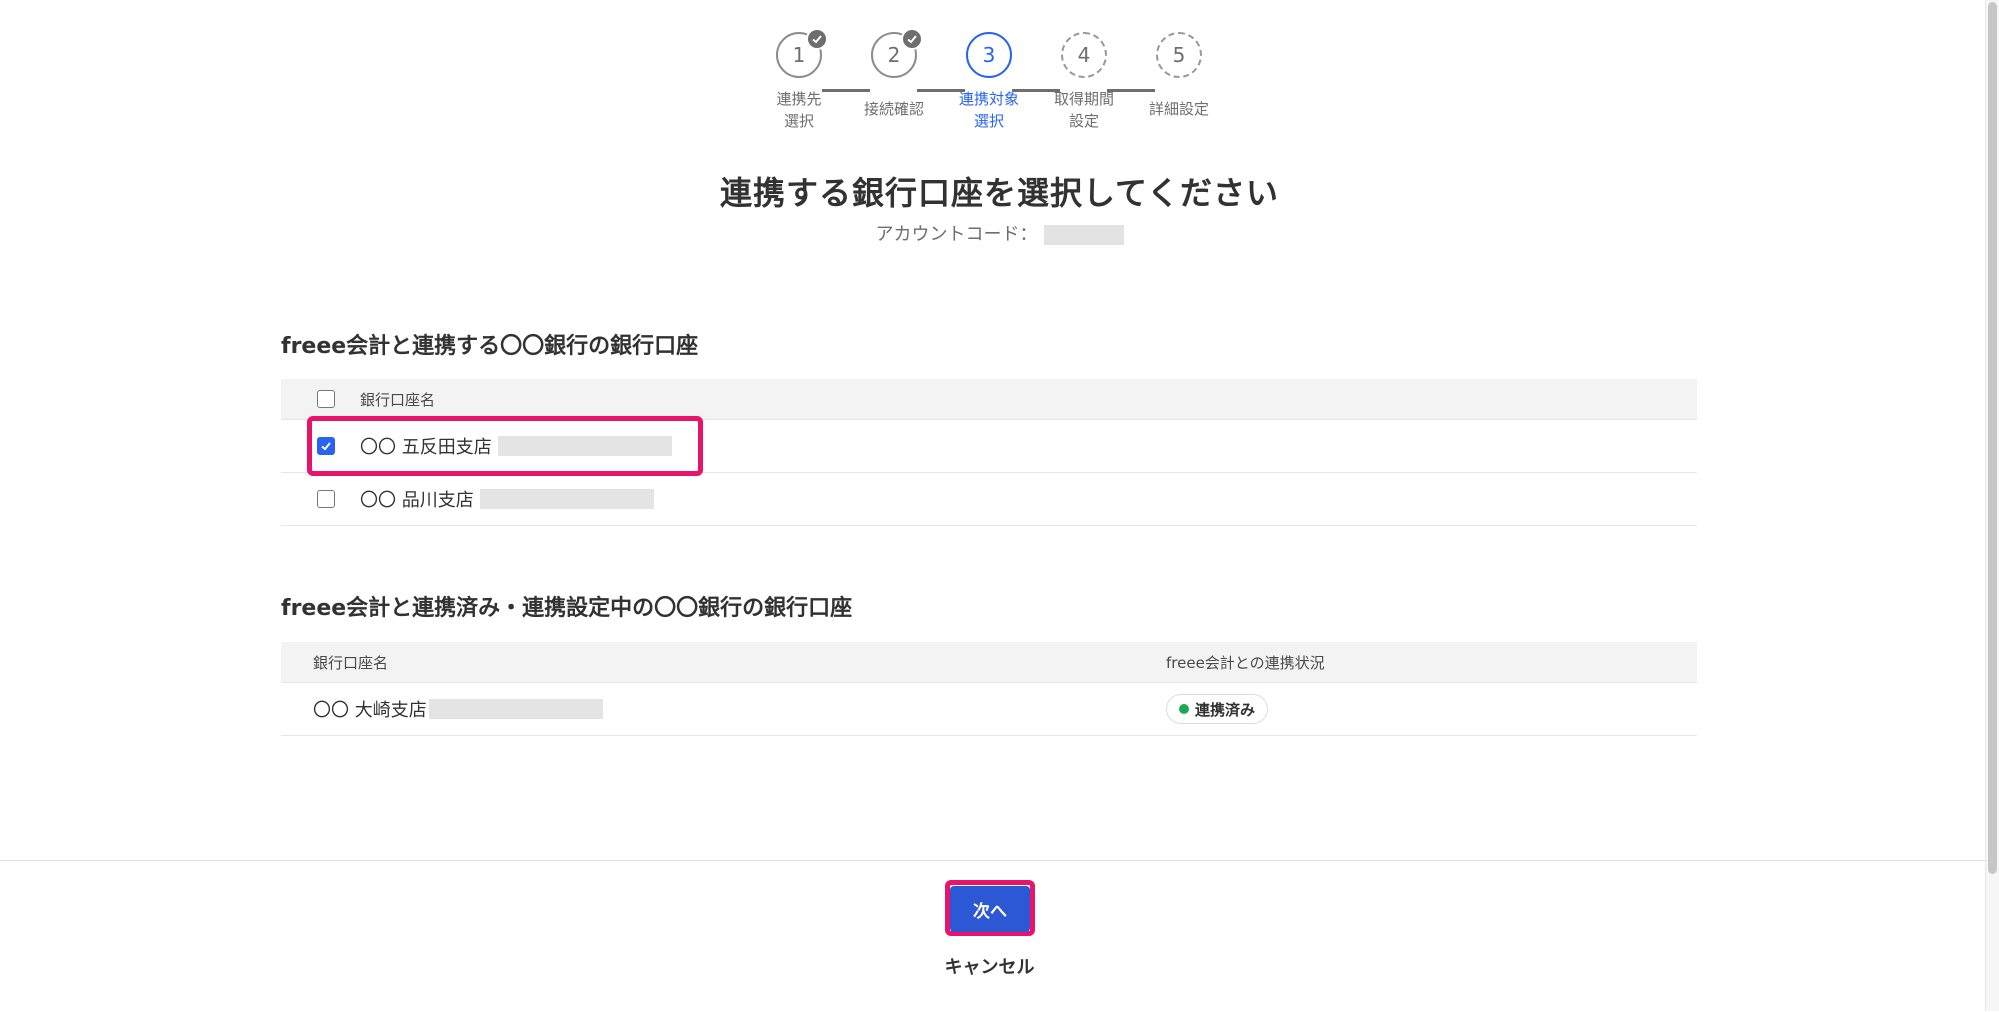 The width and height of the screenshot is (1999, 1012). I want to click on step-number: 4, so click(1084, 55).